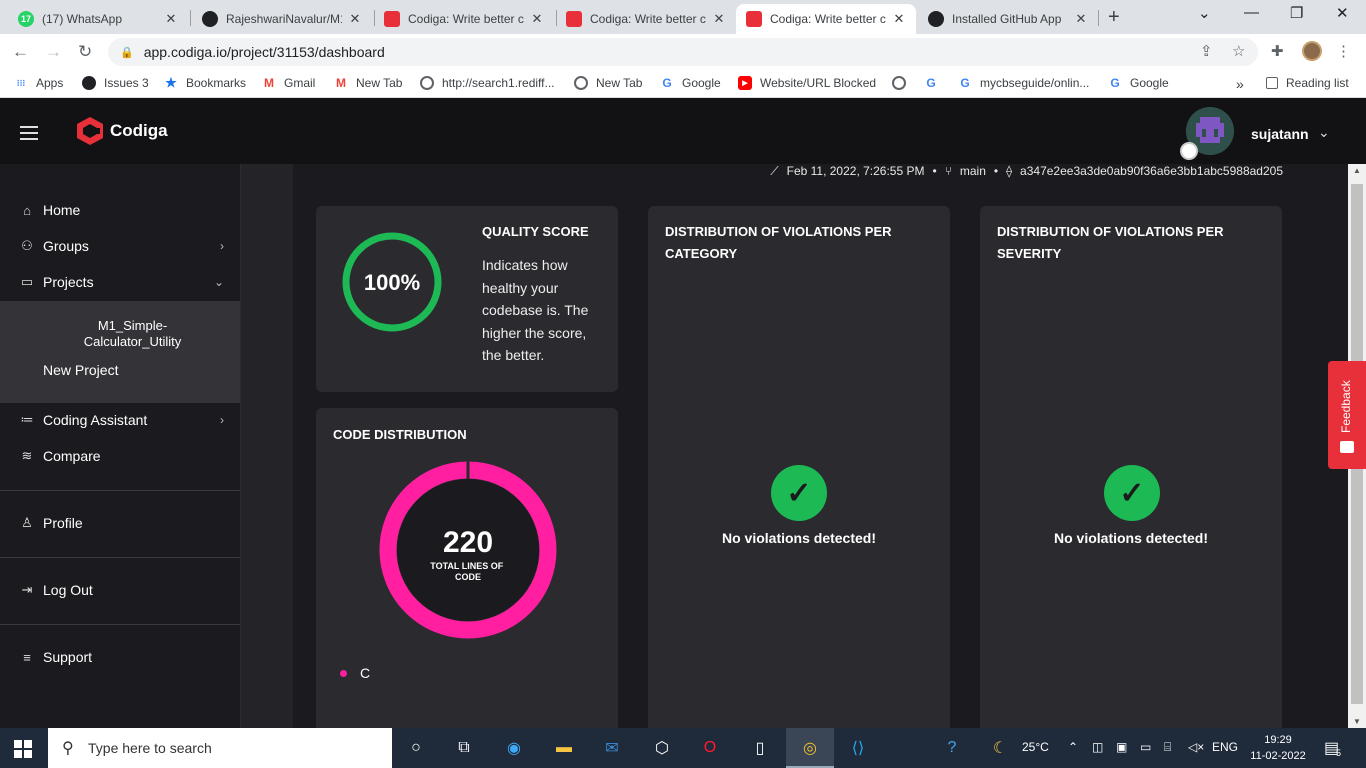 This screenshot has width=1366, height=768. I want to click on notepad-icon: ▯, so click(760, 748).